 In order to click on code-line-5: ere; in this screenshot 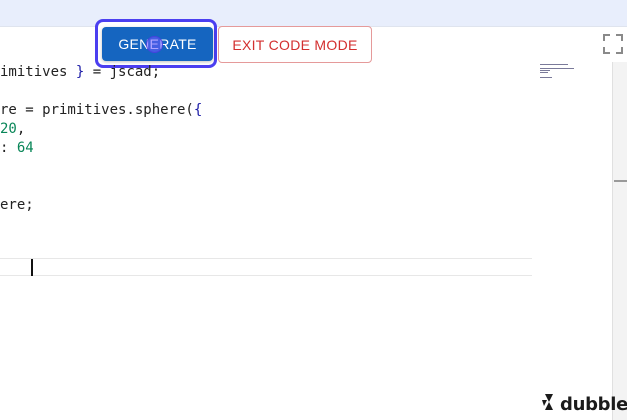, I will do `click(17, 205)`.